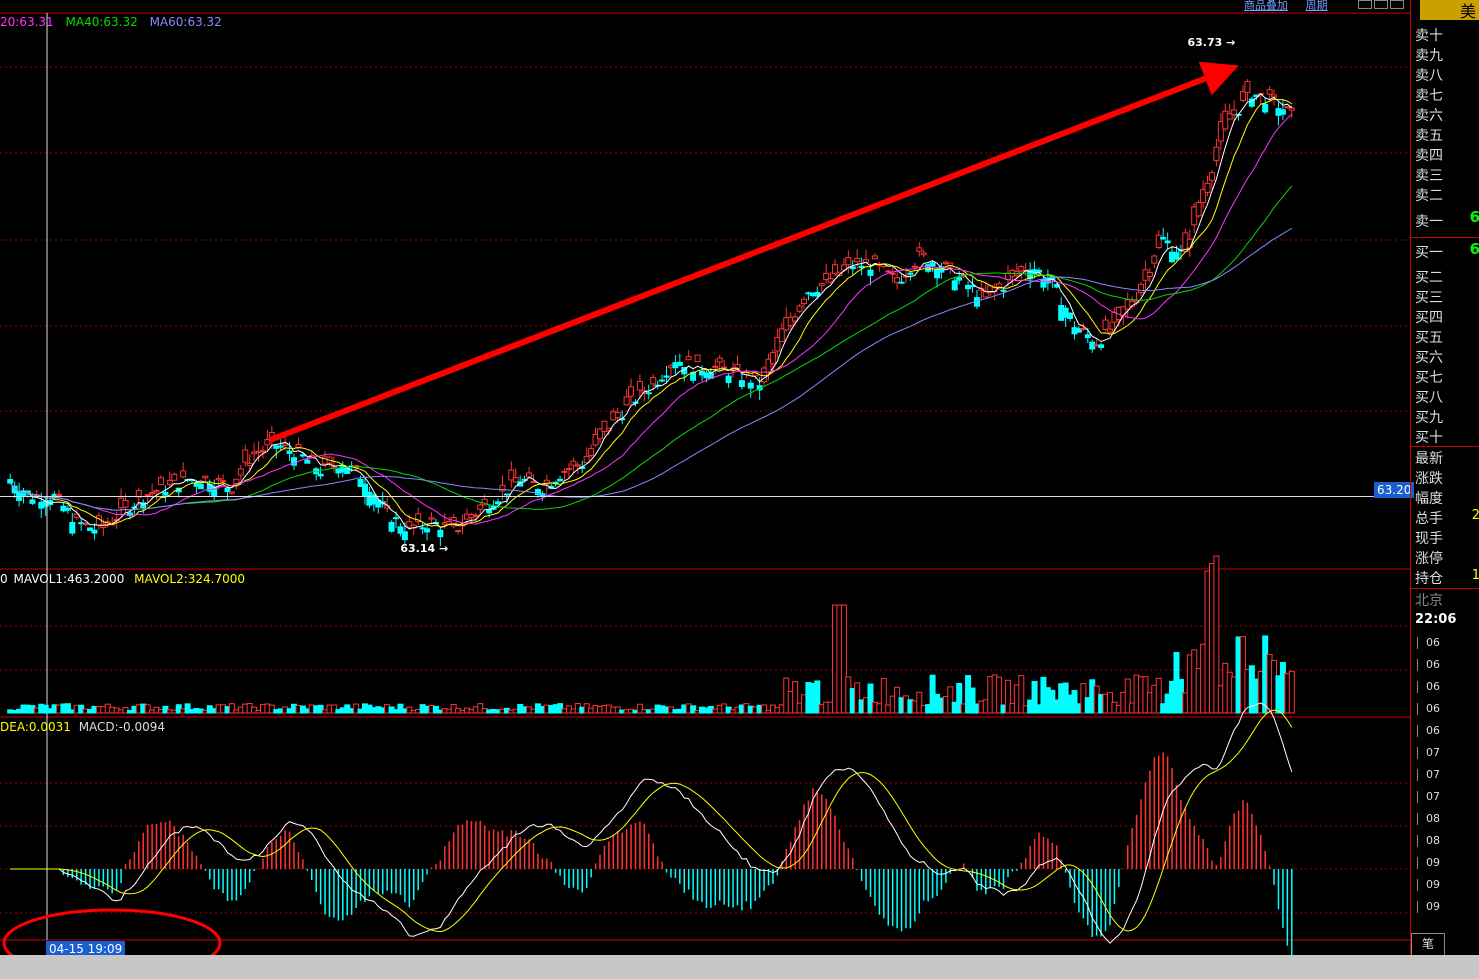 The image size is (1479, 979). Describe the element at coordinates (1429, 539) in the screenshot. I see `stat-label-4: 现手` at that location.